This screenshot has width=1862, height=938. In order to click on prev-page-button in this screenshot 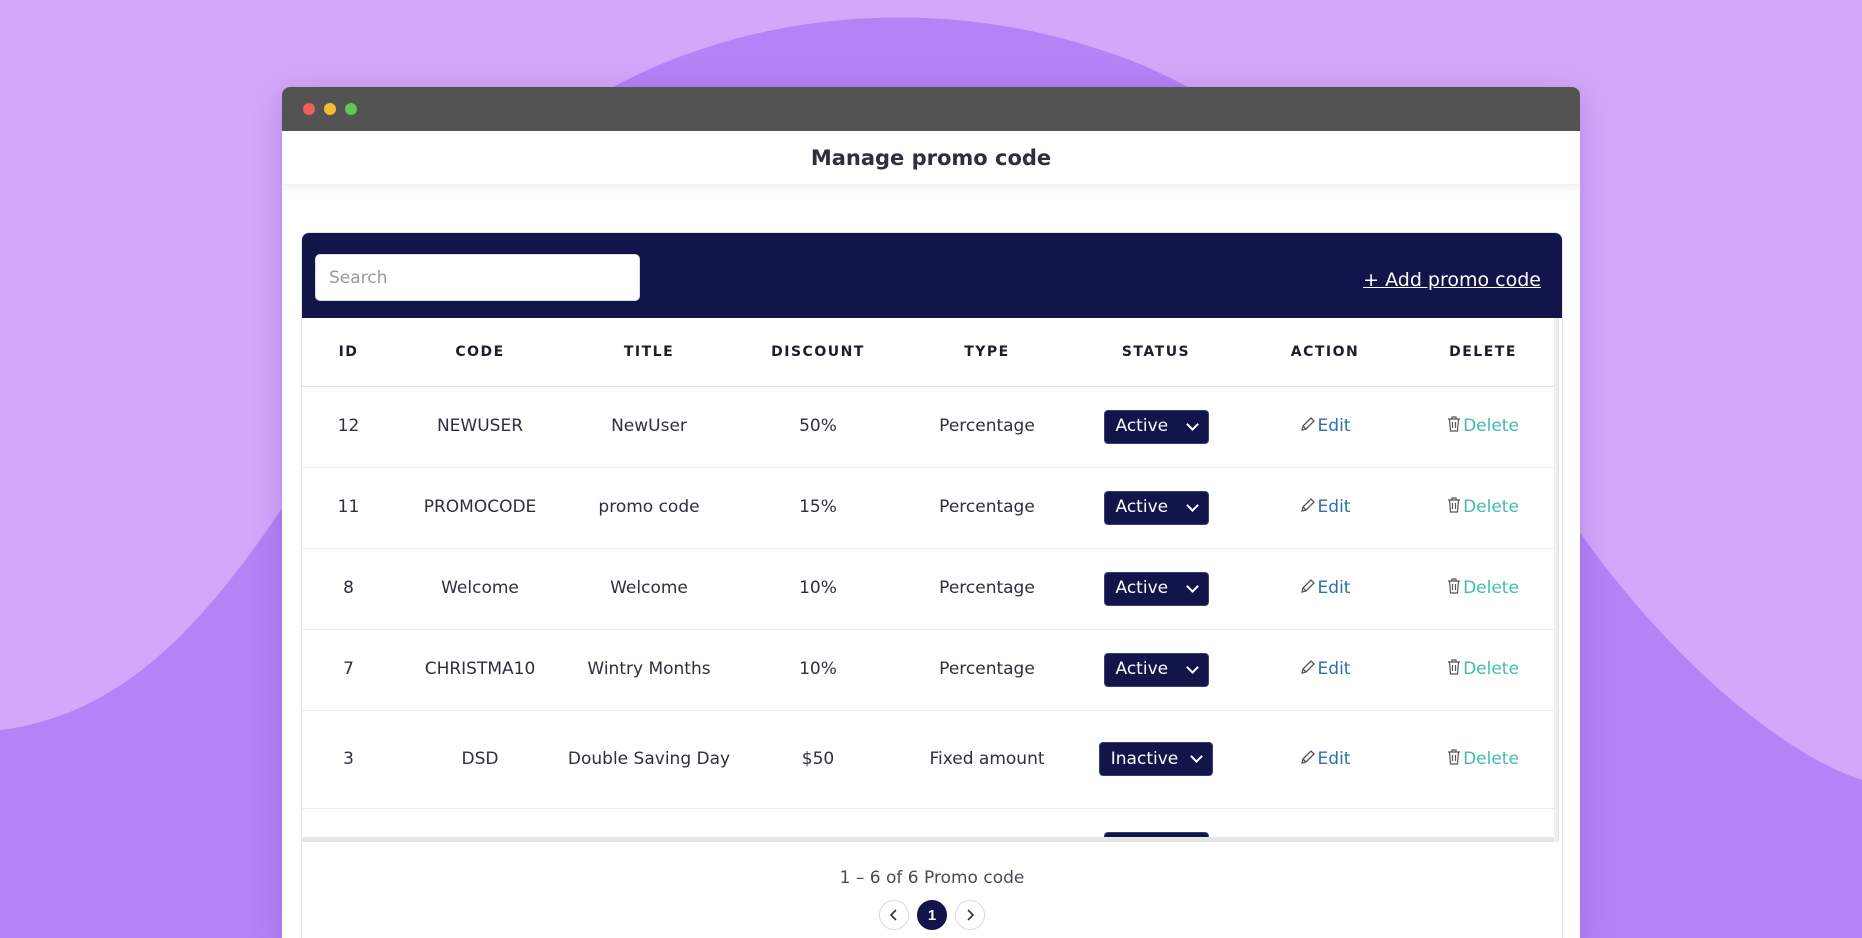, I will do `click(894, 915)`.